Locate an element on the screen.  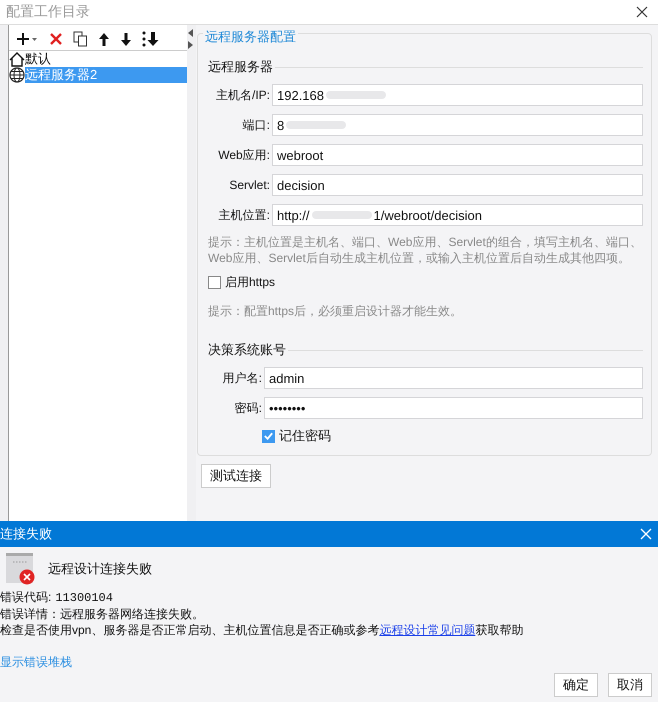
section-title: 远程服务器 is located at coordinates (240, 67).